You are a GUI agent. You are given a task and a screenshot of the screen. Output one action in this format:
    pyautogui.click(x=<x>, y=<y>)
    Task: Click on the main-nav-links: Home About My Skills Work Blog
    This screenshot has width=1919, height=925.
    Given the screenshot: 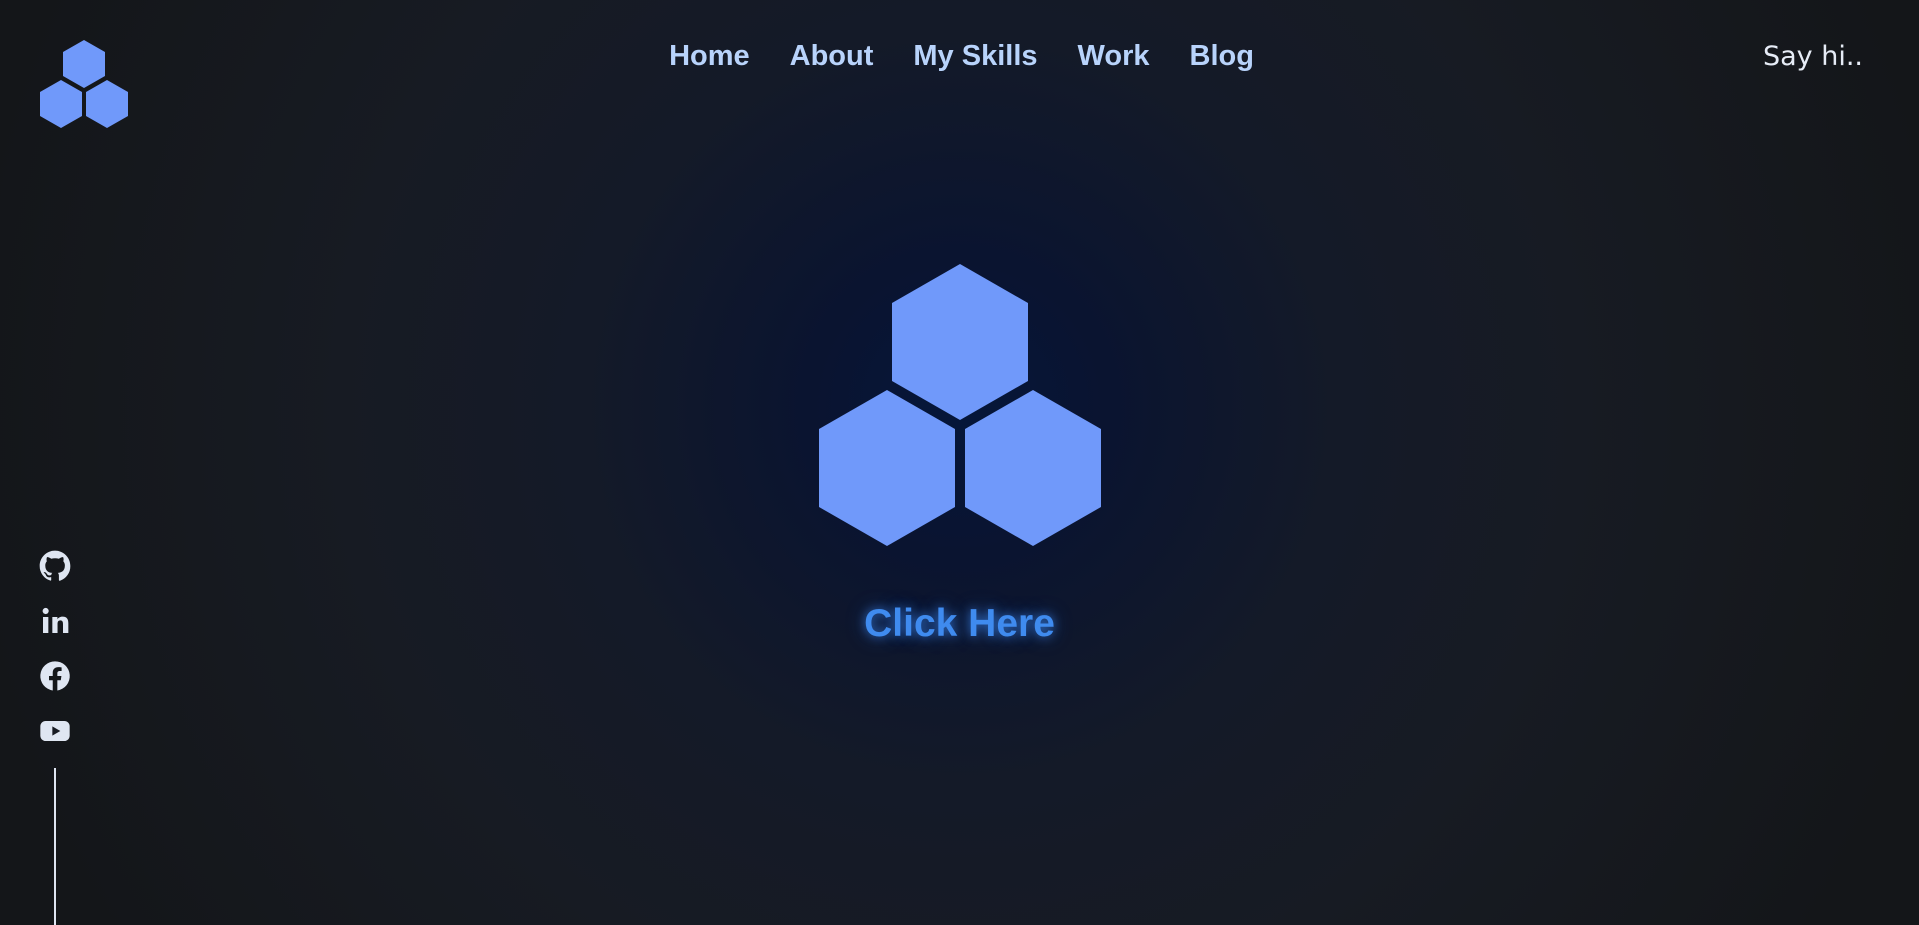 What is the action you would take?
    pyautogui.click(x=961, y=56)
    